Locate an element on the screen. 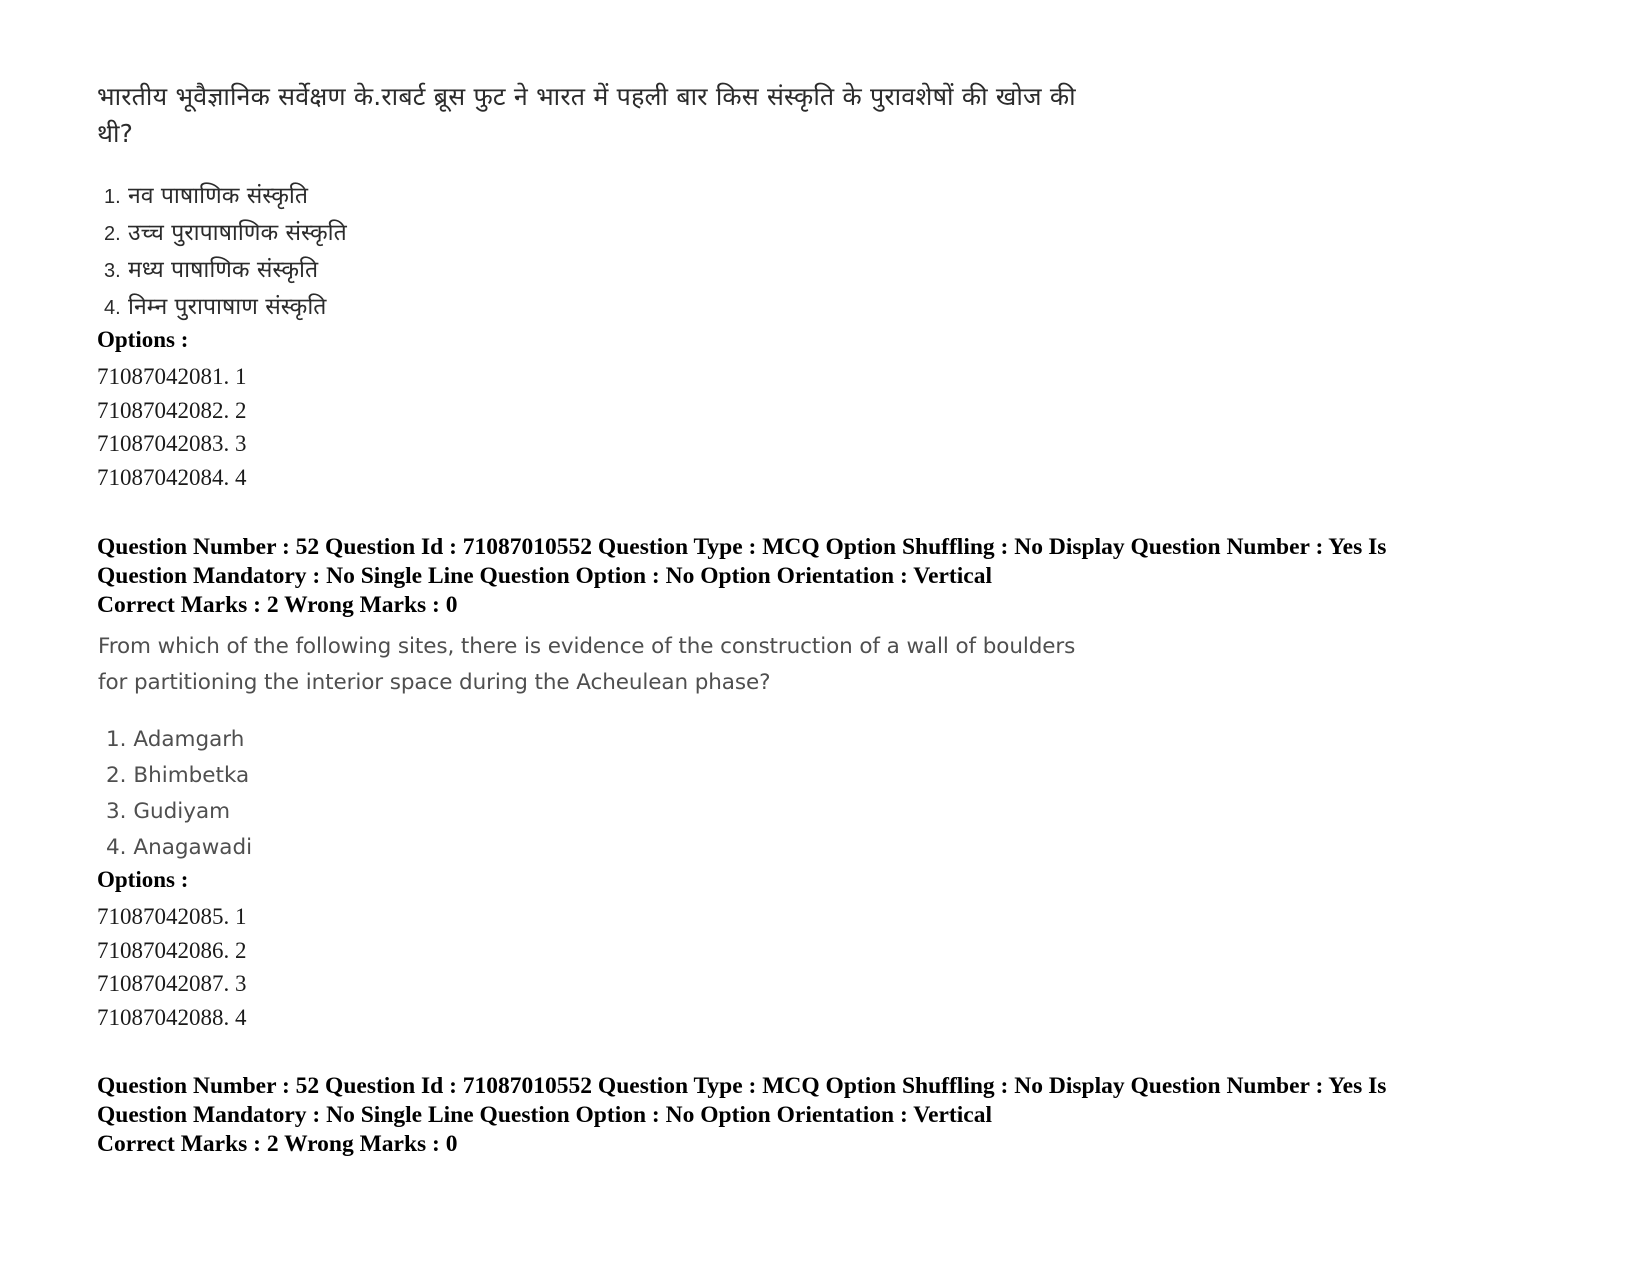 The image size is (1650, 1275). answer-option: 4. Anagawadi is located at coordinates (179, 848).